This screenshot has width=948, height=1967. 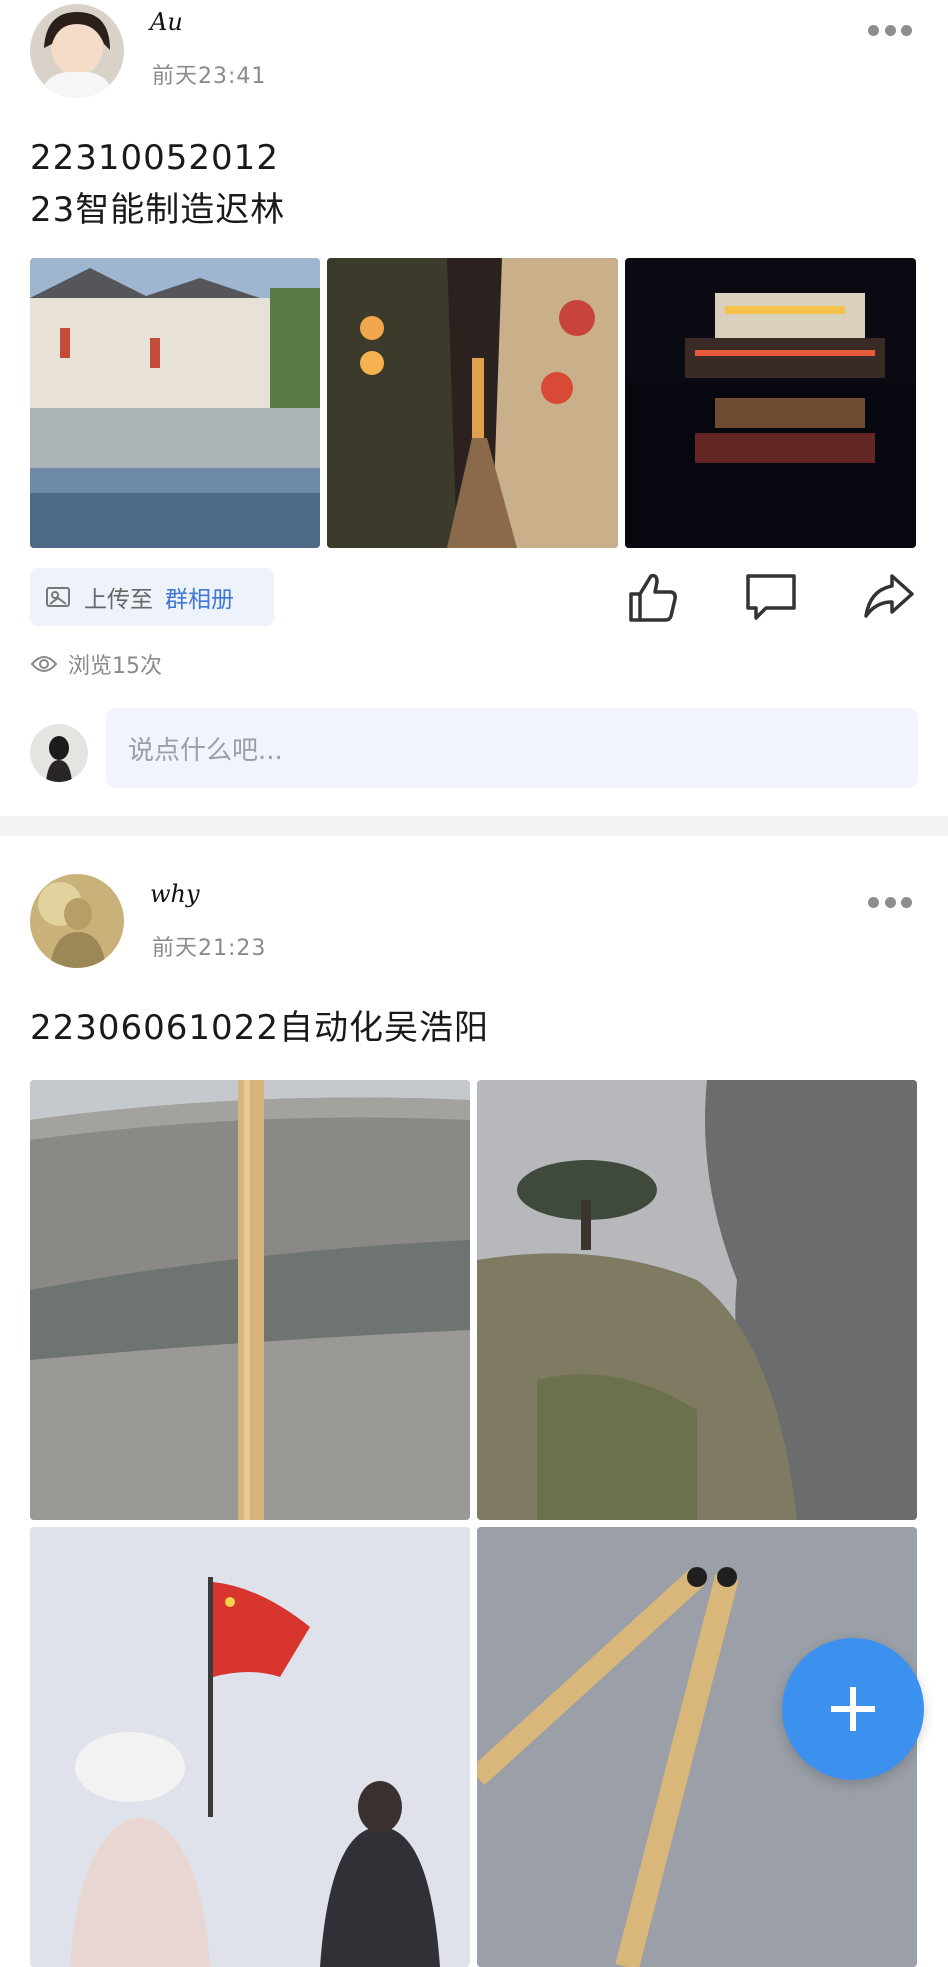 I want to click on upload-label: 上传至, so click(x=118, y=600).